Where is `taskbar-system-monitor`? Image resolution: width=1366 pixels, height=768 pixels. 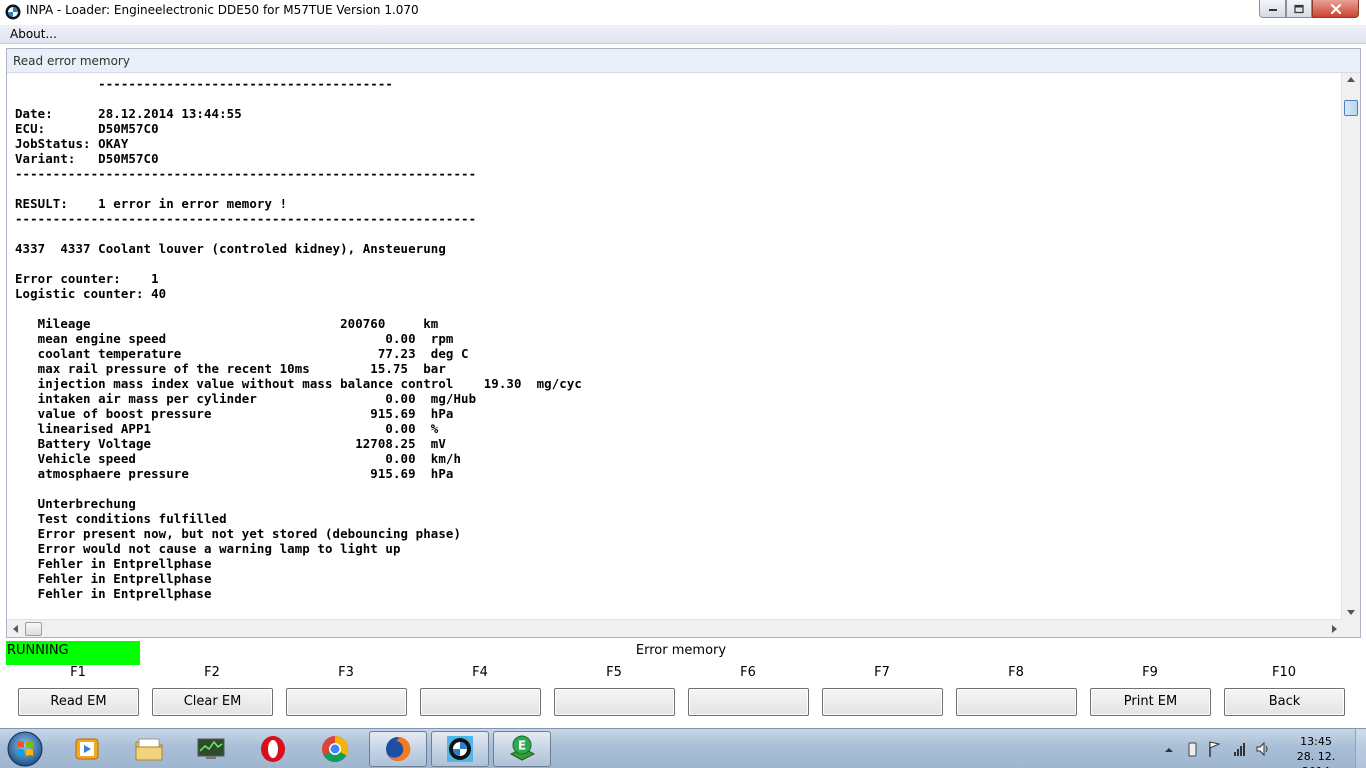 taskbar-system-monitor is located at coordinates (211, 749).